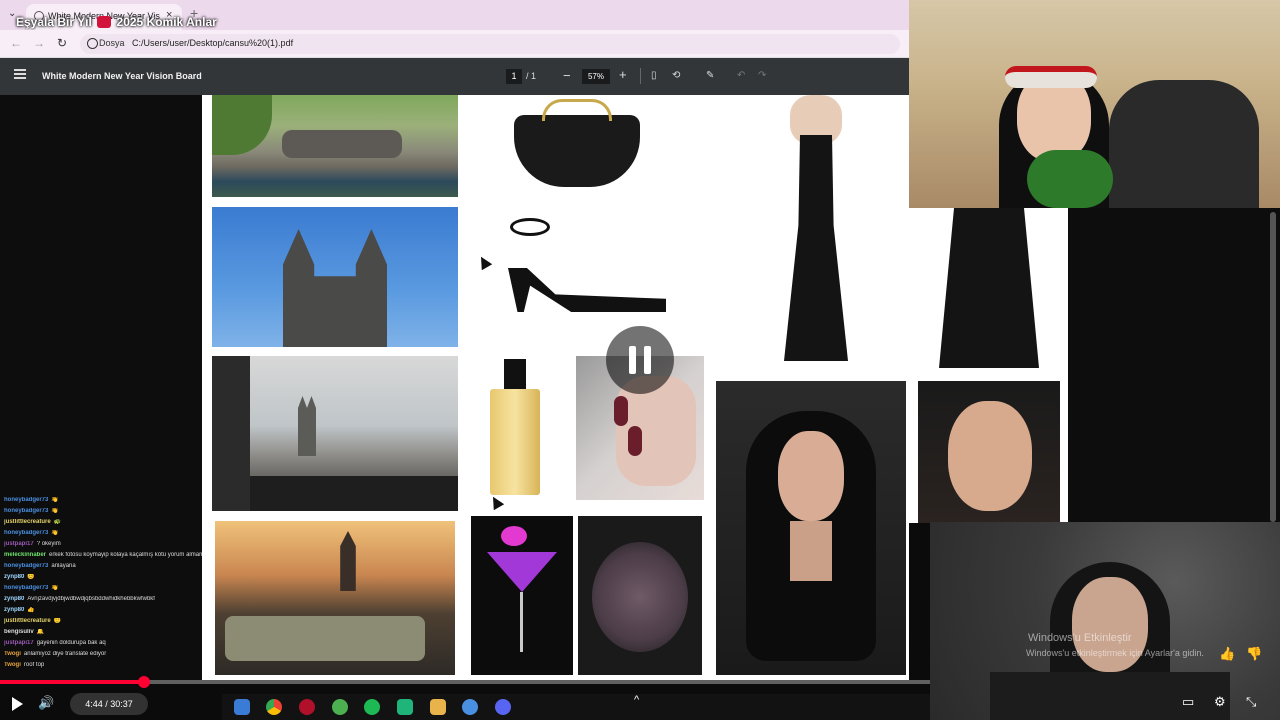 The height and width of the screenshot is (720, 1280). I want to click on thumbs-down-icon: 👎, so click(1254, 654).